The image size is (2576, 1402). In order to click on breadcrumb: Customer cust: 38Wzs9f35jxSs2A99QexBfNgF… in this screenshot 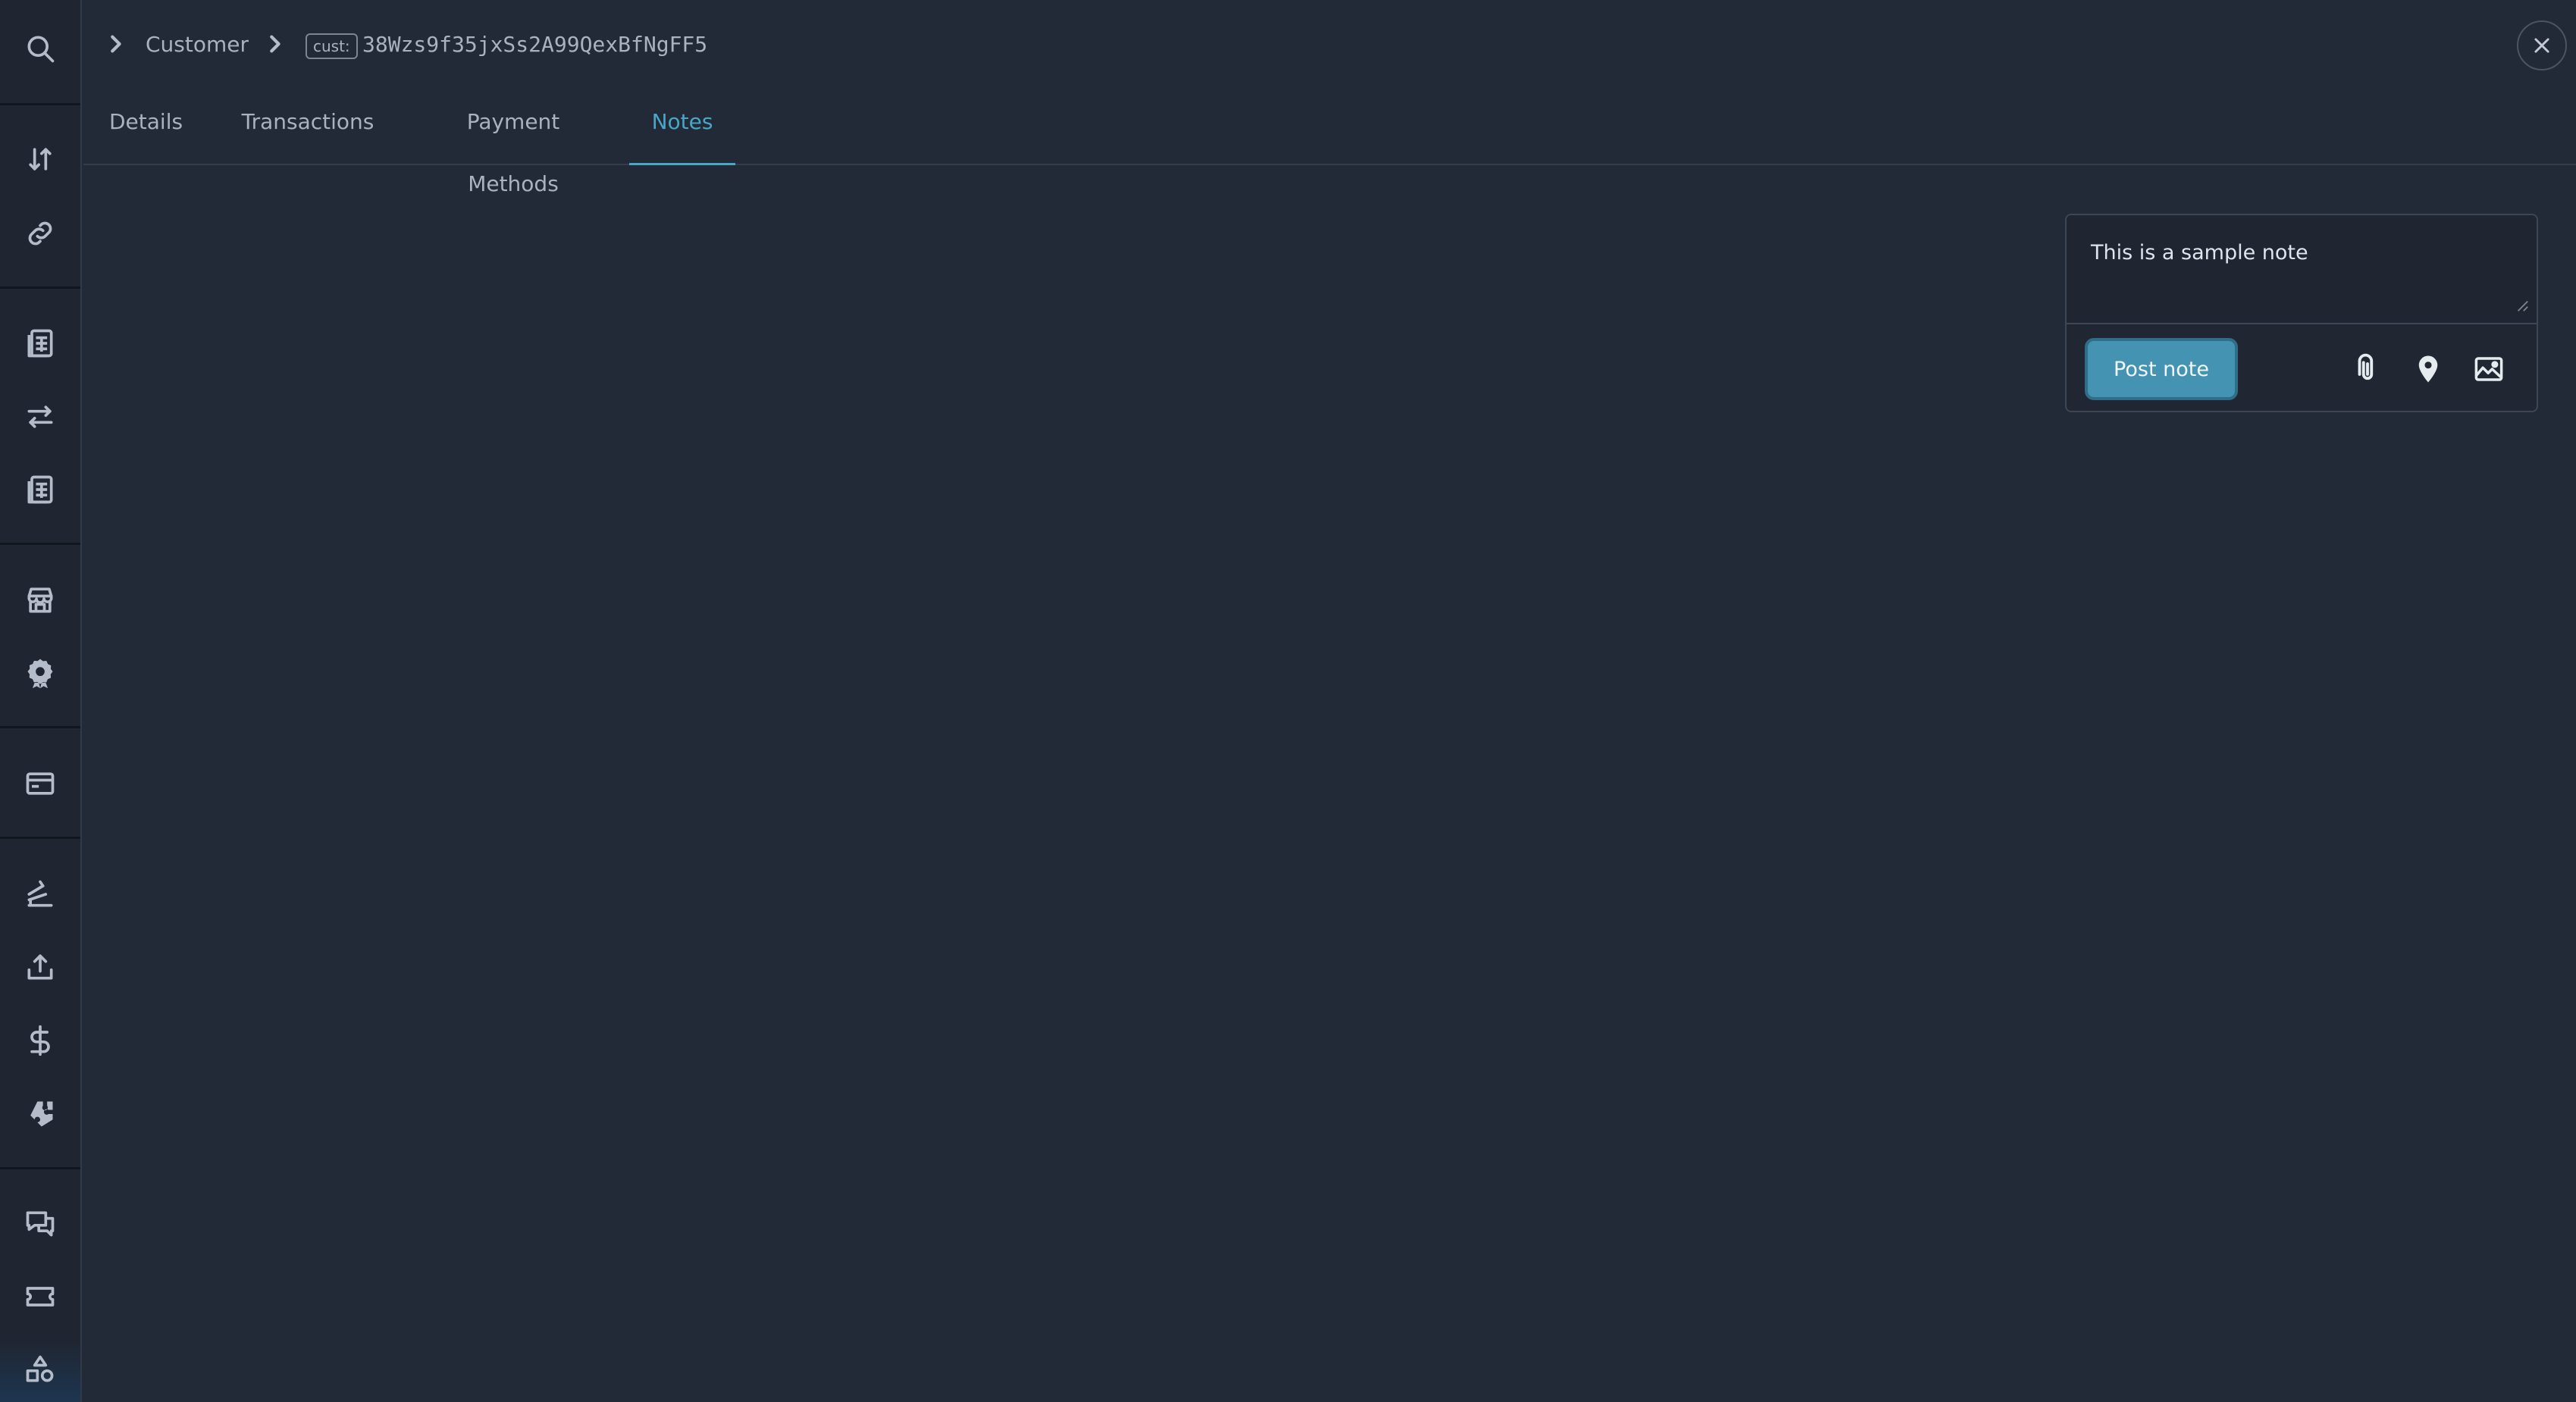, I will do `click(1329, 44)`.